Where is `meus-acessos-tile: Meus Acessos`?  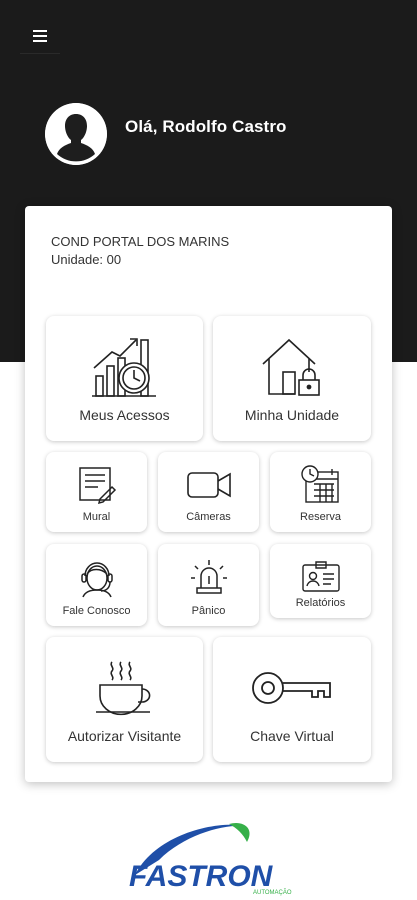
meus-acessos-tile: Meus Acessos is located at coordinates (124, 378).